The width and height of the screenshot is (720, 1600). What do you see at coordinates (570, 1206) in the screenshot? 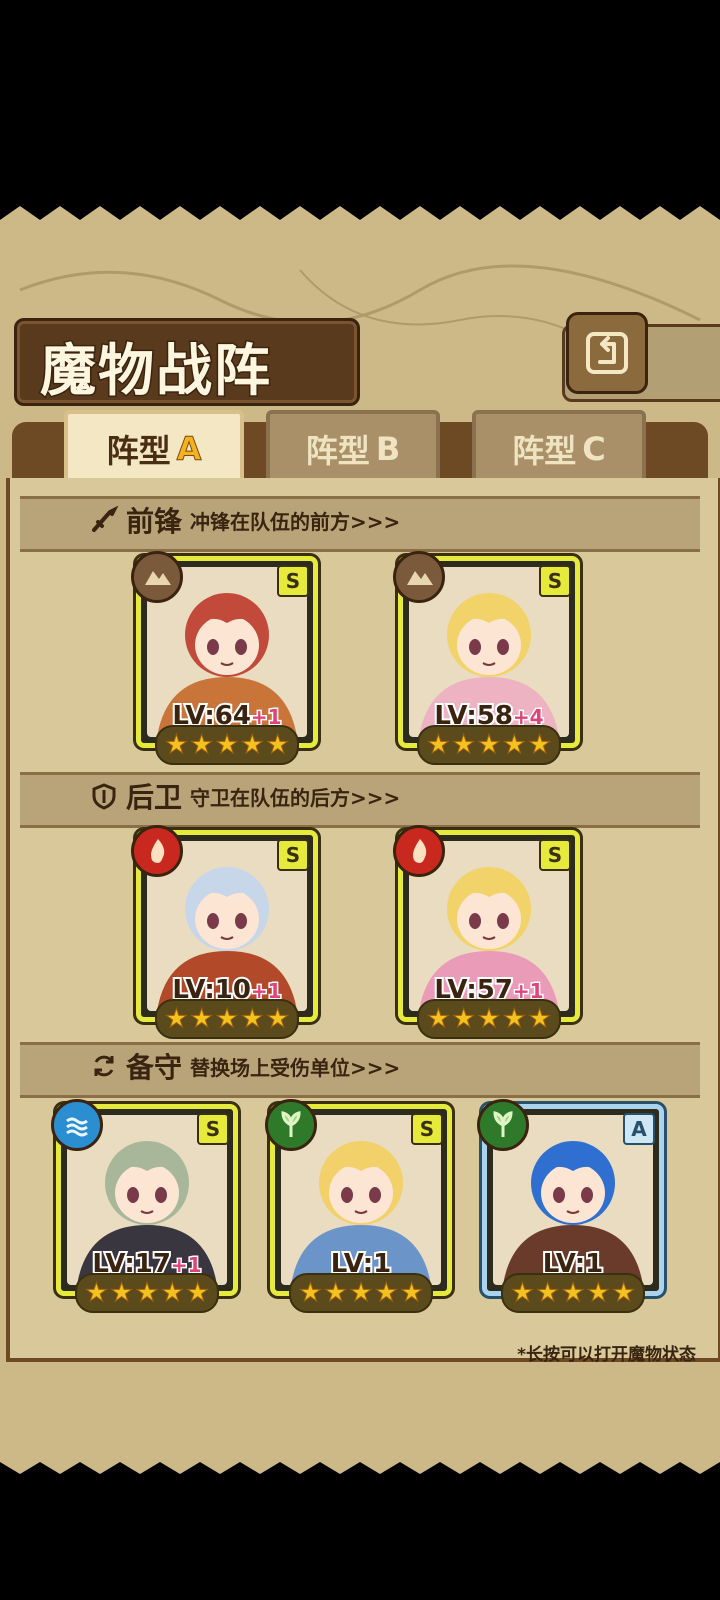
I see `unit-card: A LV:1 ★ ★ ★ ★ ★` at bounding box center [570, 1206].